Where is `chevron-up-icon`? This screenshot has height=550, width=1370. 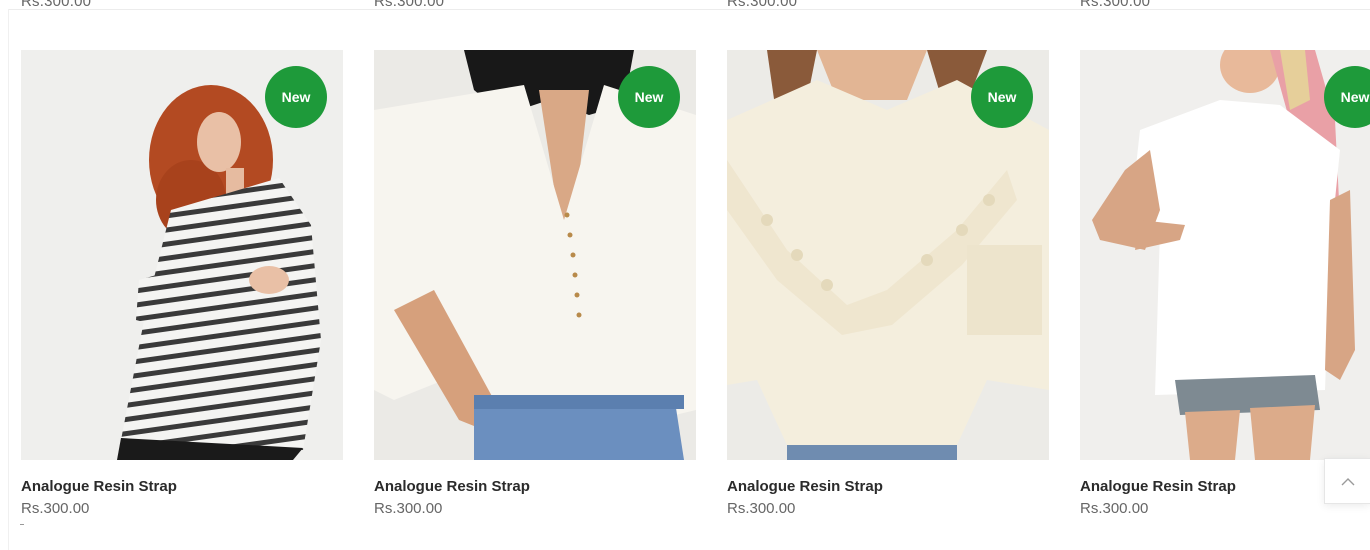 chevron-up-icon is located at coordinates (1347, 481).